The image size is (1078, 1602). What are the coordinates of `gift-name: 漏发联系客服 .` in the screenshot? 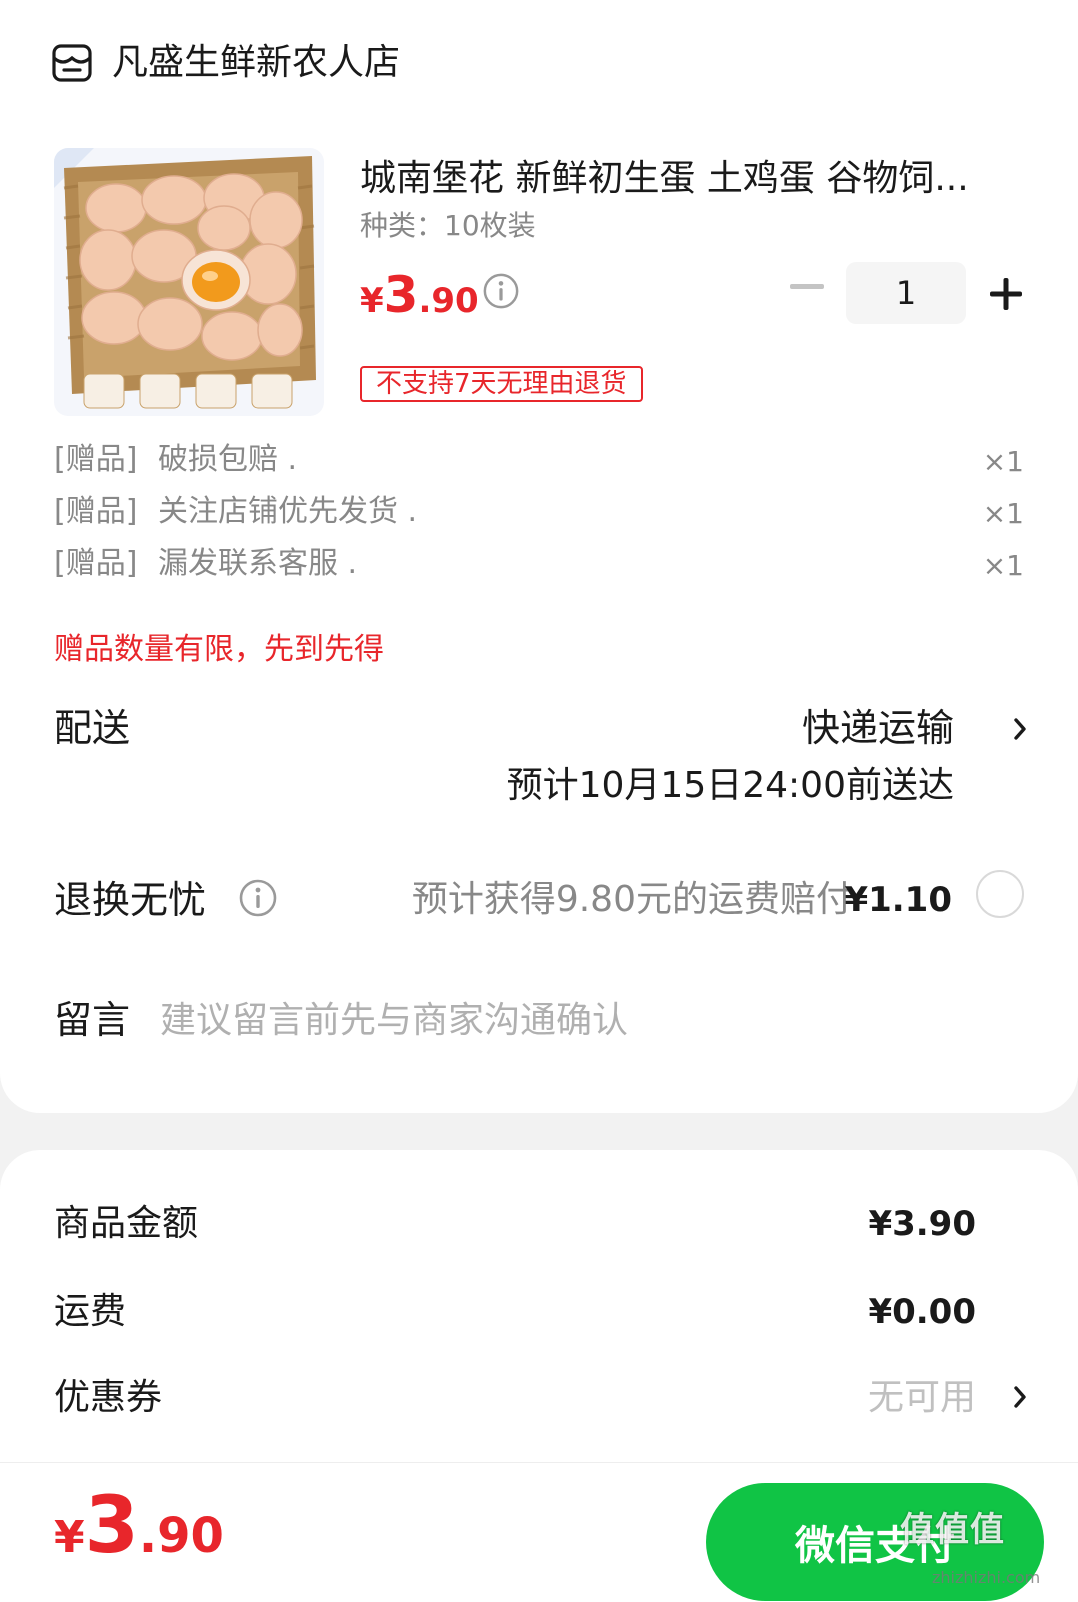 It's located at (258, 563).